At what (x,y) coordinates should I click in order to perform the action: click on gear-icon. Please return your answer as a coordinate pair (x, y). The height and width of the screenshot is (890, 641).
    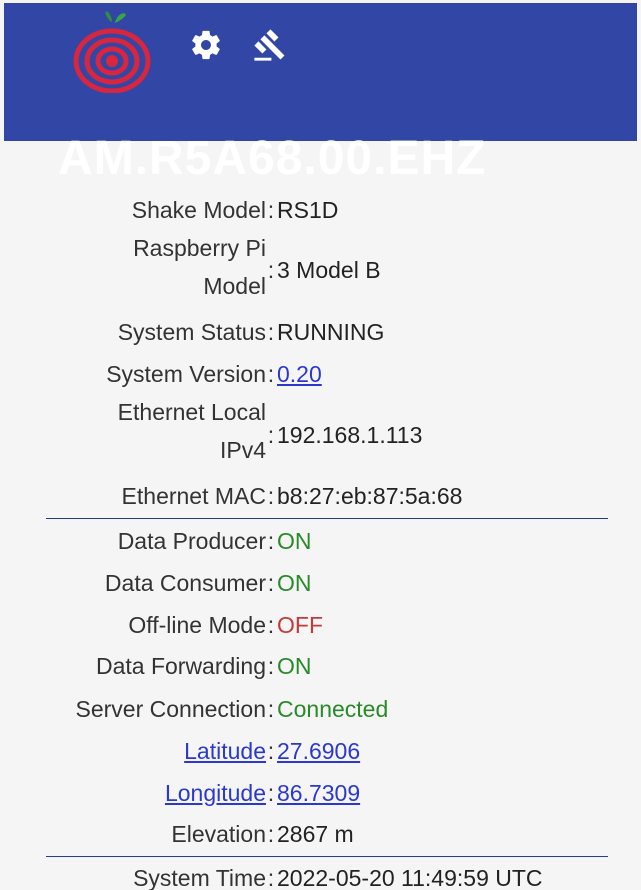
    Looking at the image, I should click on (206, 45).